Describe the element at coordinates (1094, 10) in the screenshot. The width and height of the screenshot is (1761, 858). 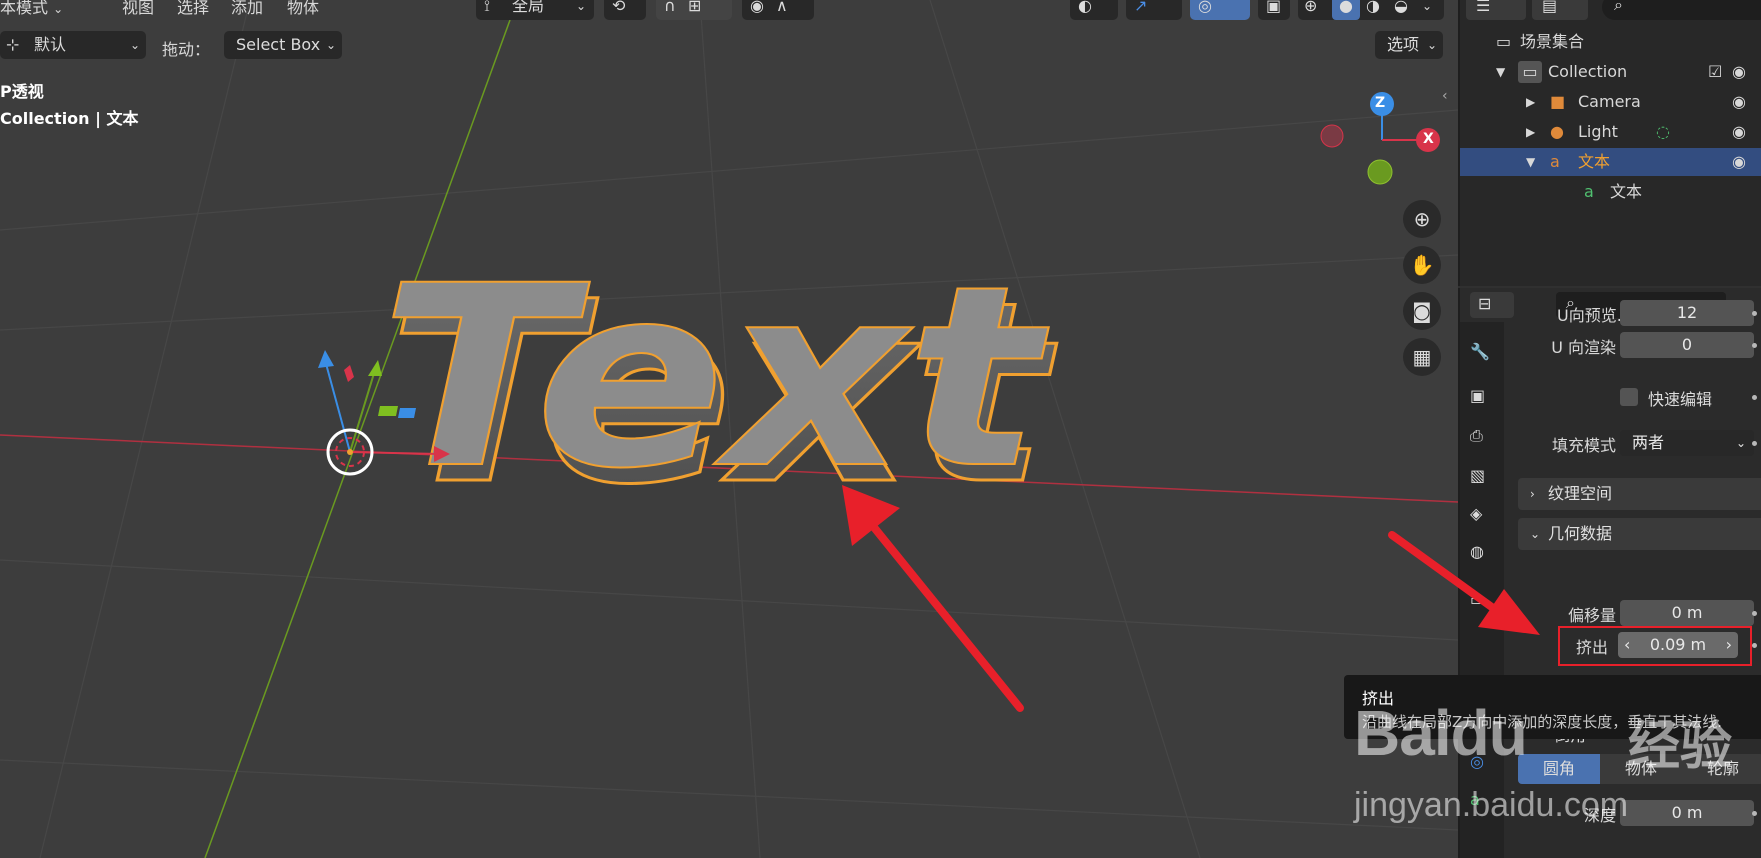
I see `visibility-dropdown: ◐` at that location.